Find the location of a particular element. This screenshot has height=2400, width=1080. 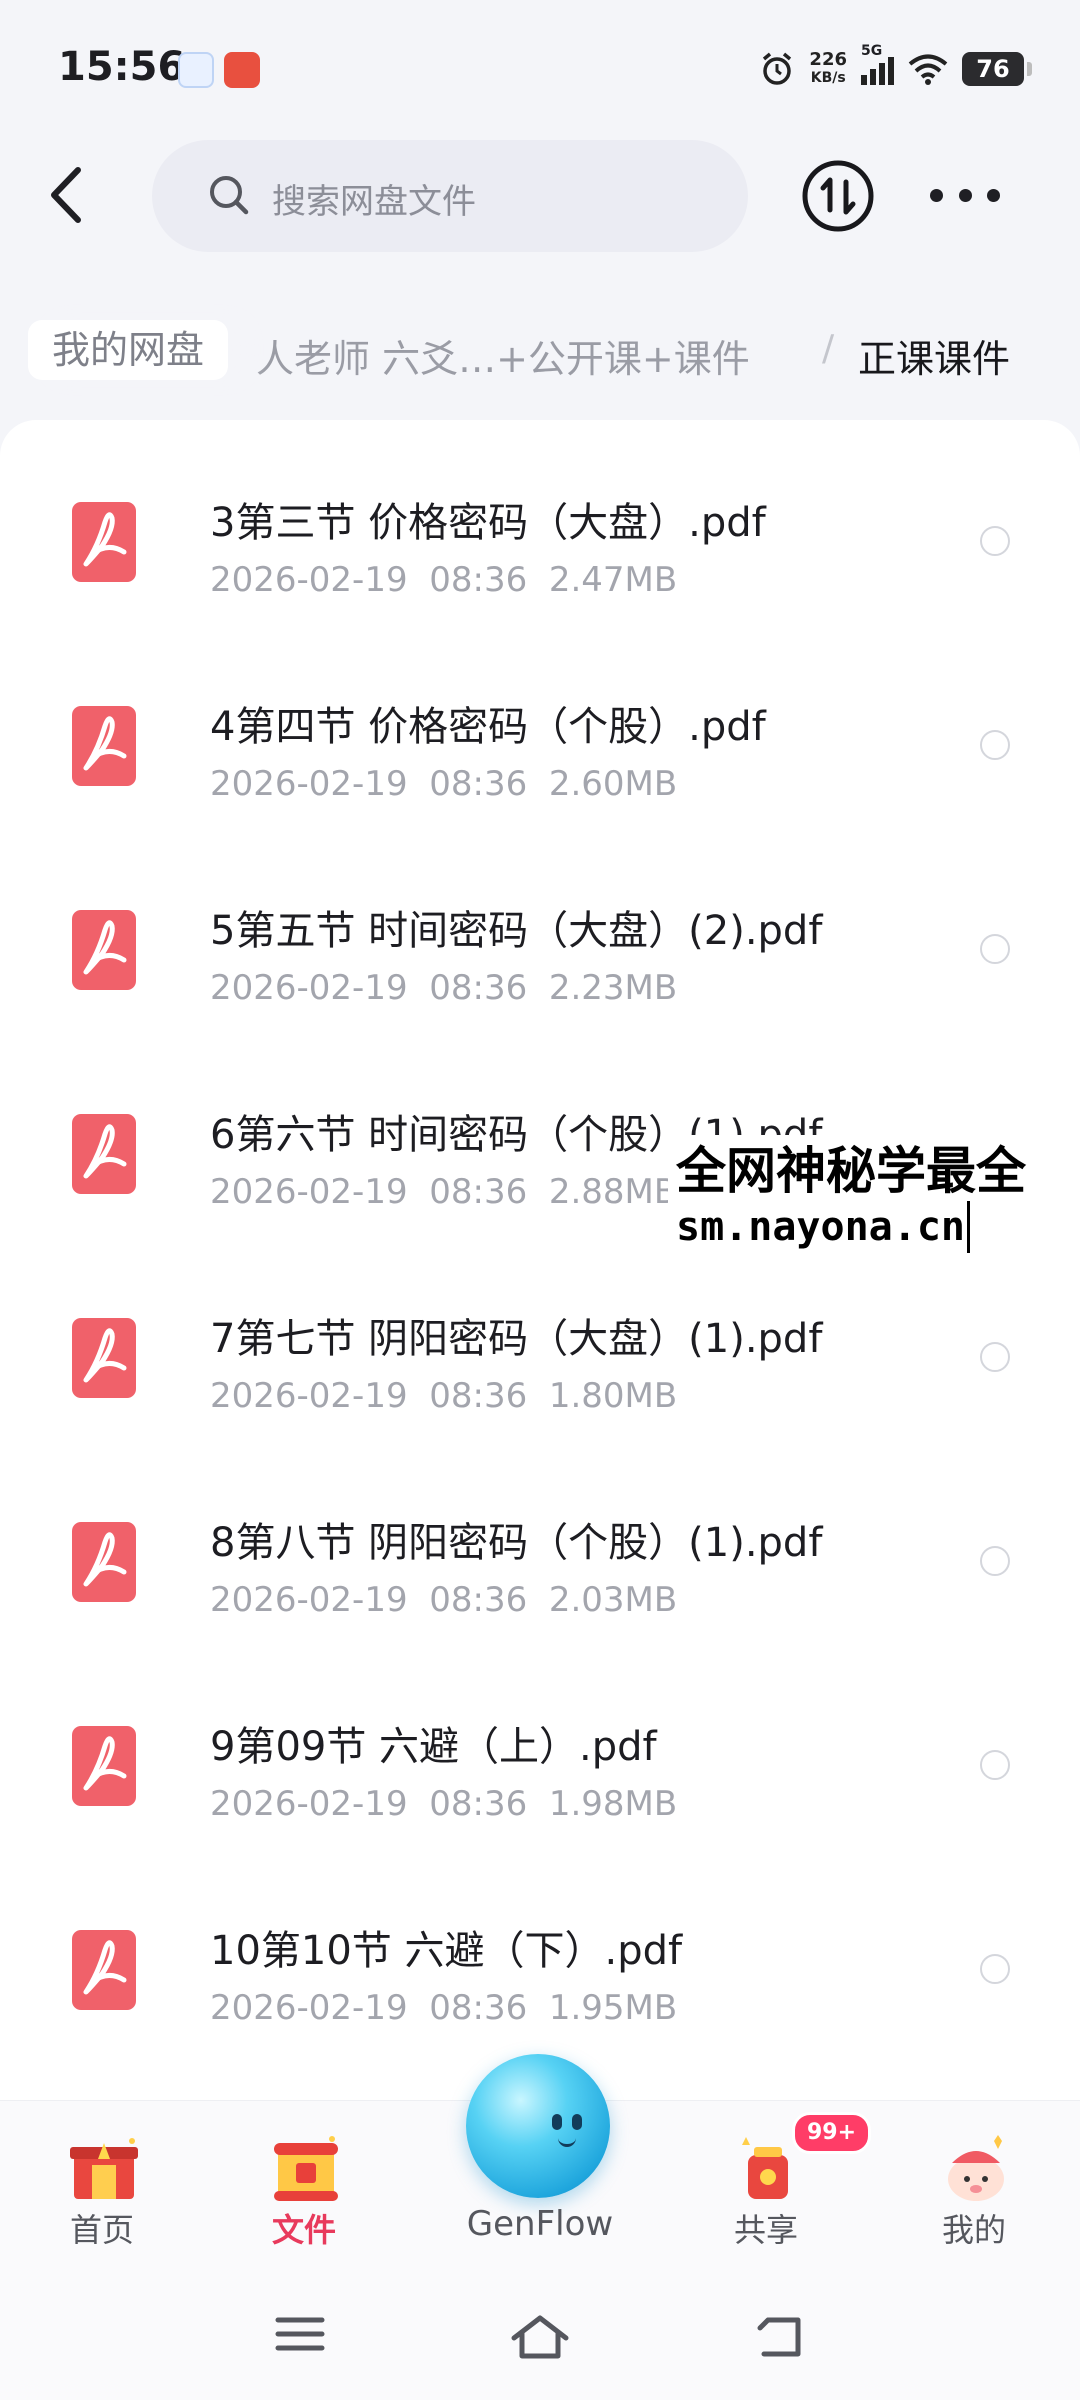

files-scroll-icon is located at coordinates (306, 2168).